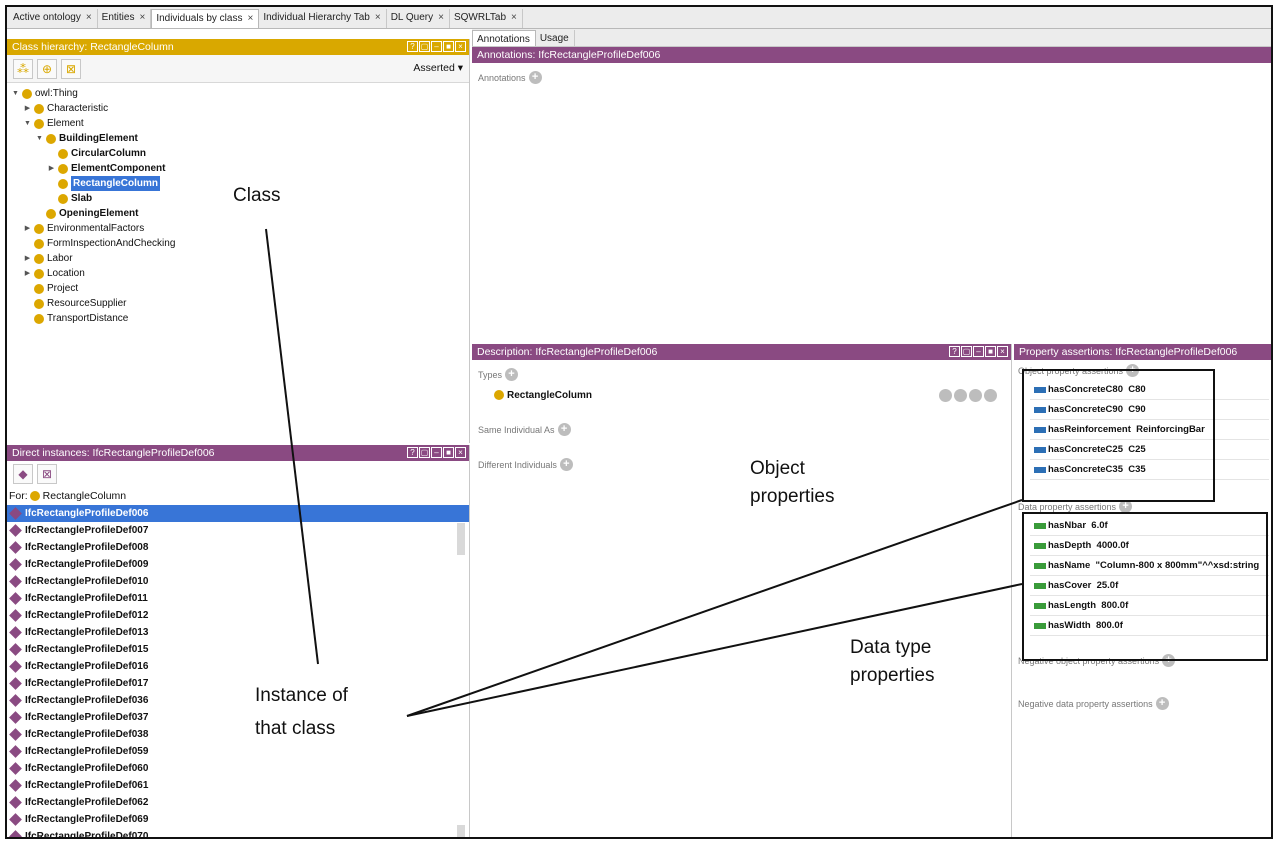 This screenshot has width=1277, height=842. What do you see at coordinates (238, 138) in the screenshot?
I see `tree-node: ▼ BuildingElement` at bounding box center [238, 138].